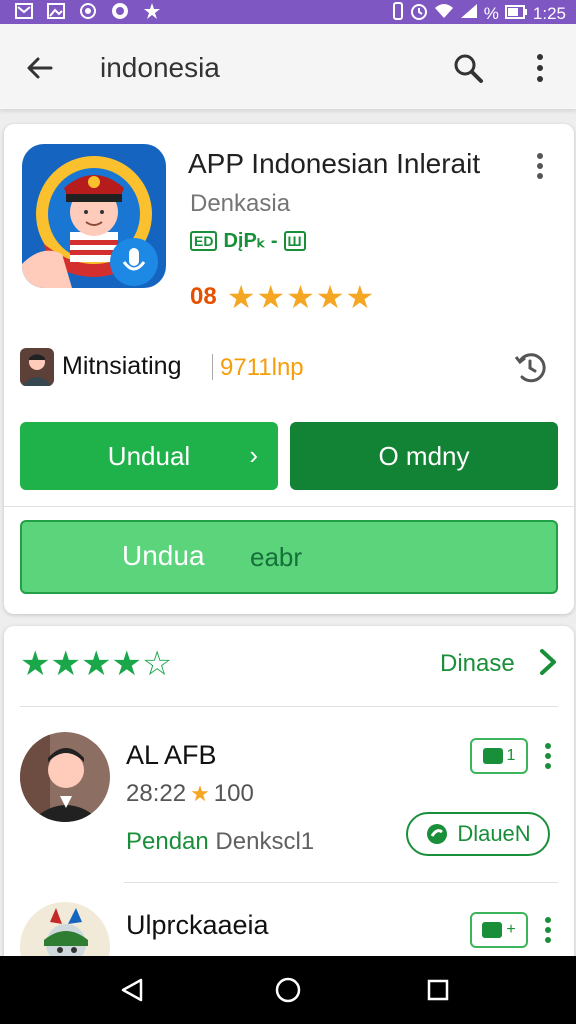  Describe the element at coordinates (56, 11) in the screenshot. I see `image-icon` at that location.